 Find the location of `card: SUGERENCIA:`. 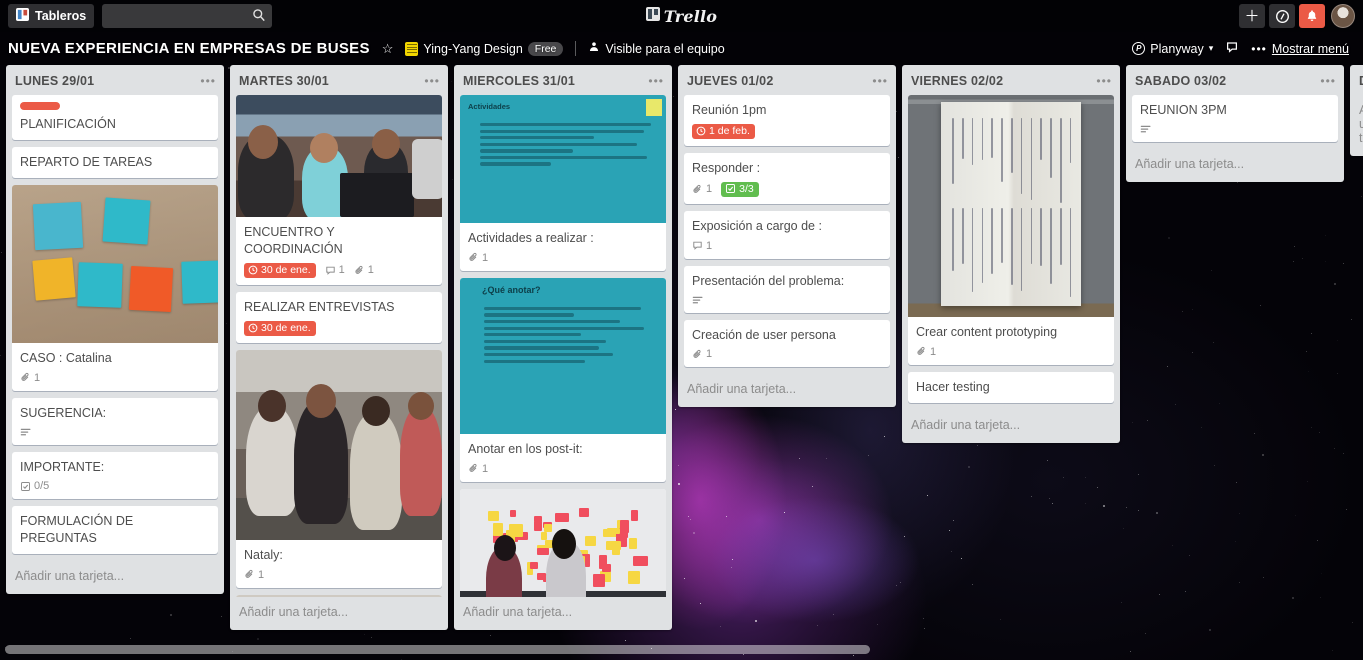

card: SUGERENCIA: is located at coordinates (115, 421).